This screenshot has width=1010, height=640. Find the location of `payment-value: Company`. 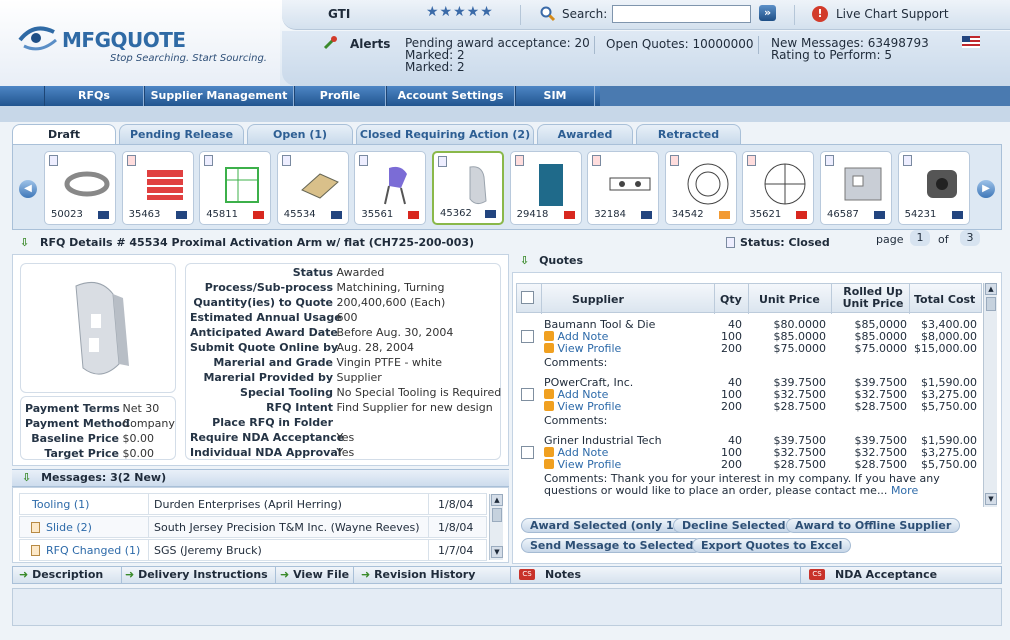

payment-value: Company is located at coordinates (148, 423).